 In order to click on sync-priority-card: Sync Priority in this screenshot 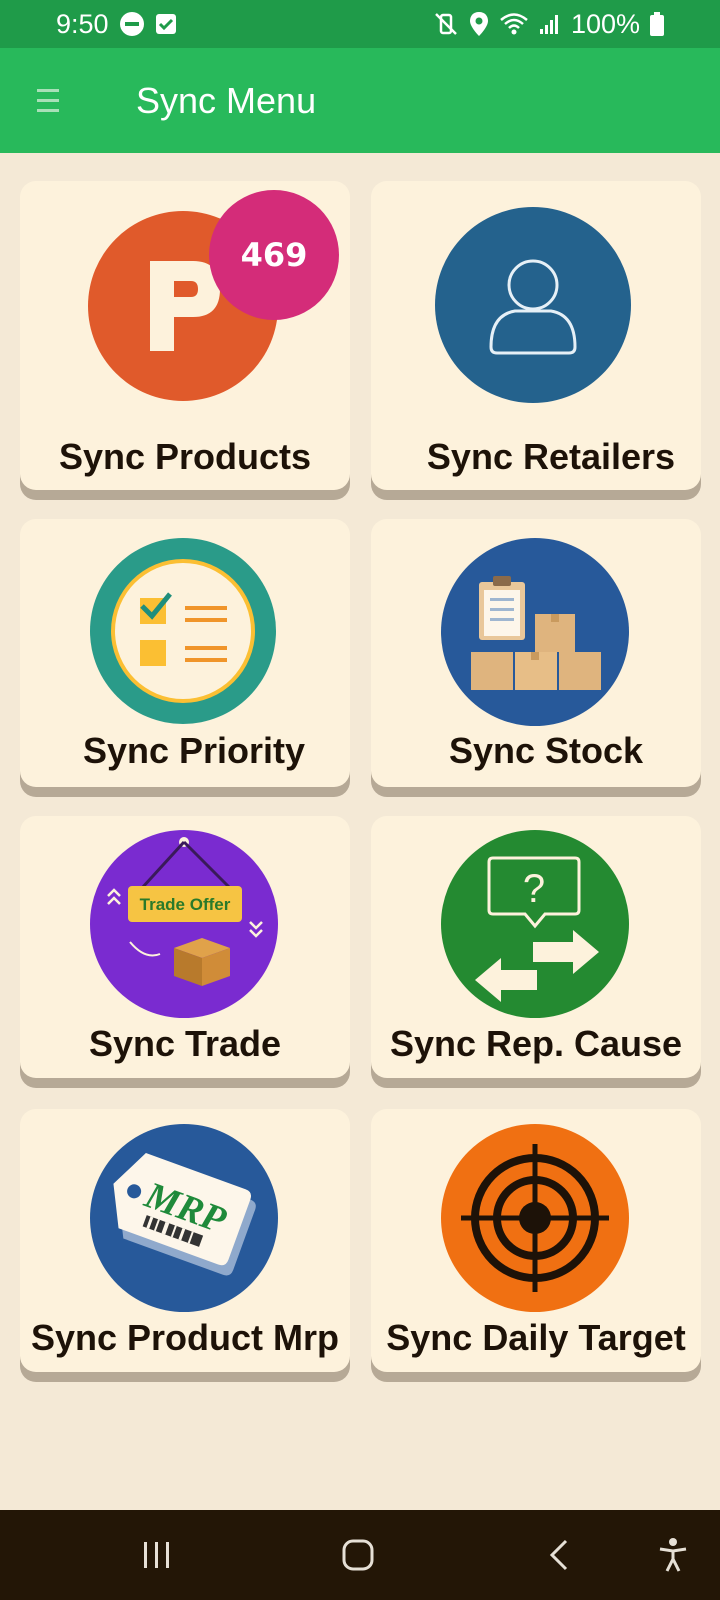, I will do `click(185, 653)`.